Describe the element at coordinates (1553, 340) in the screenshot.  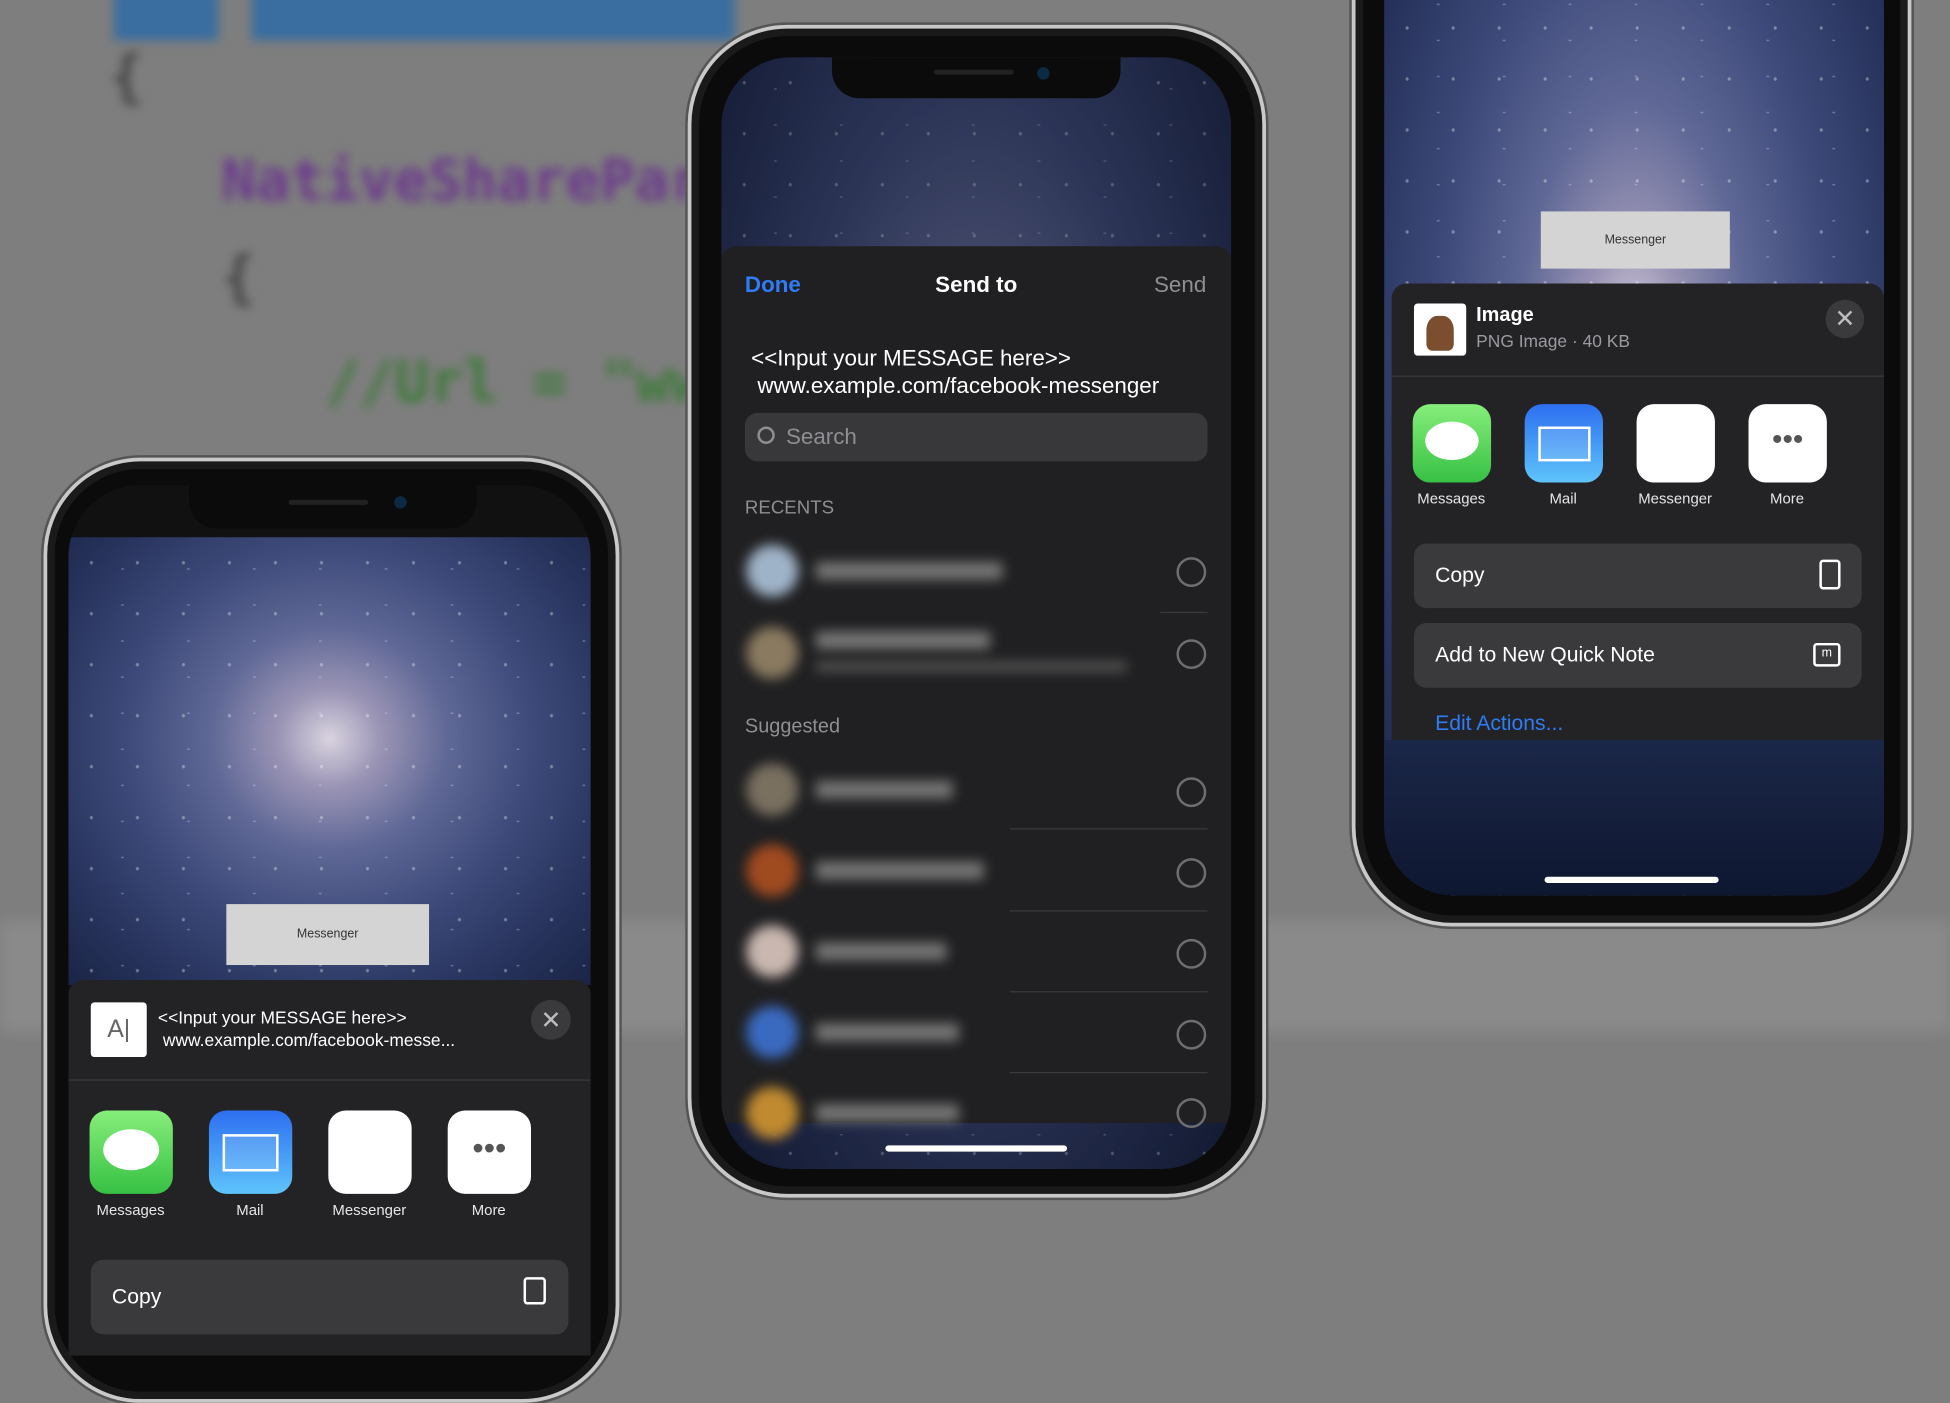
I see `share-subtitle: PNG Image · 40 KB` at that location.